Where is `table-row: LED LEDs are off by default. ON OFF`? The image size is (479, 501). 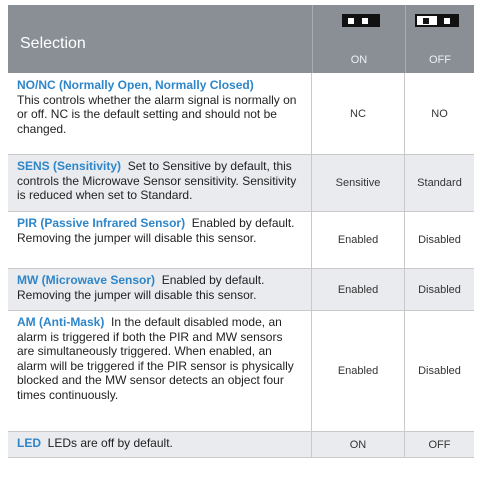 table-row: LED LEDs are off by default. ON OFF is located at coordinates (241, 445).